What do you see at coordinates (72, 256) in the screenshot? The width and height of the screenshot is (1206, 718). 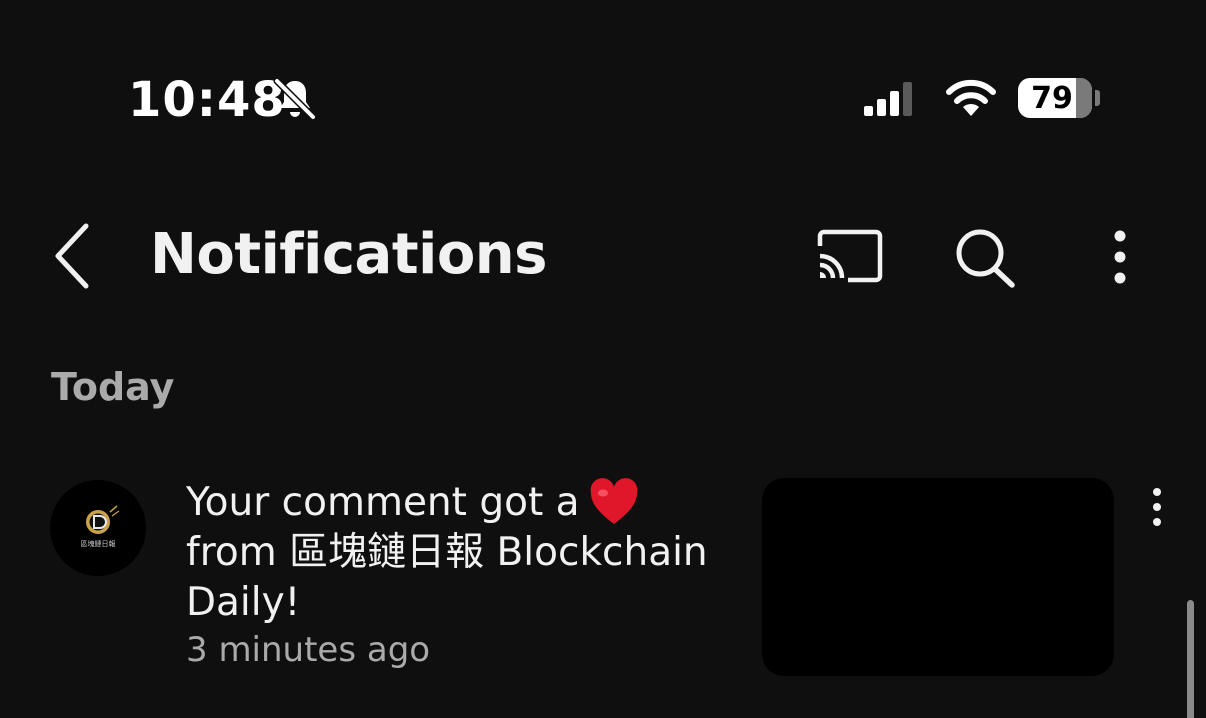 I see `back-arrow-icon` at bounding box center [72, 256].